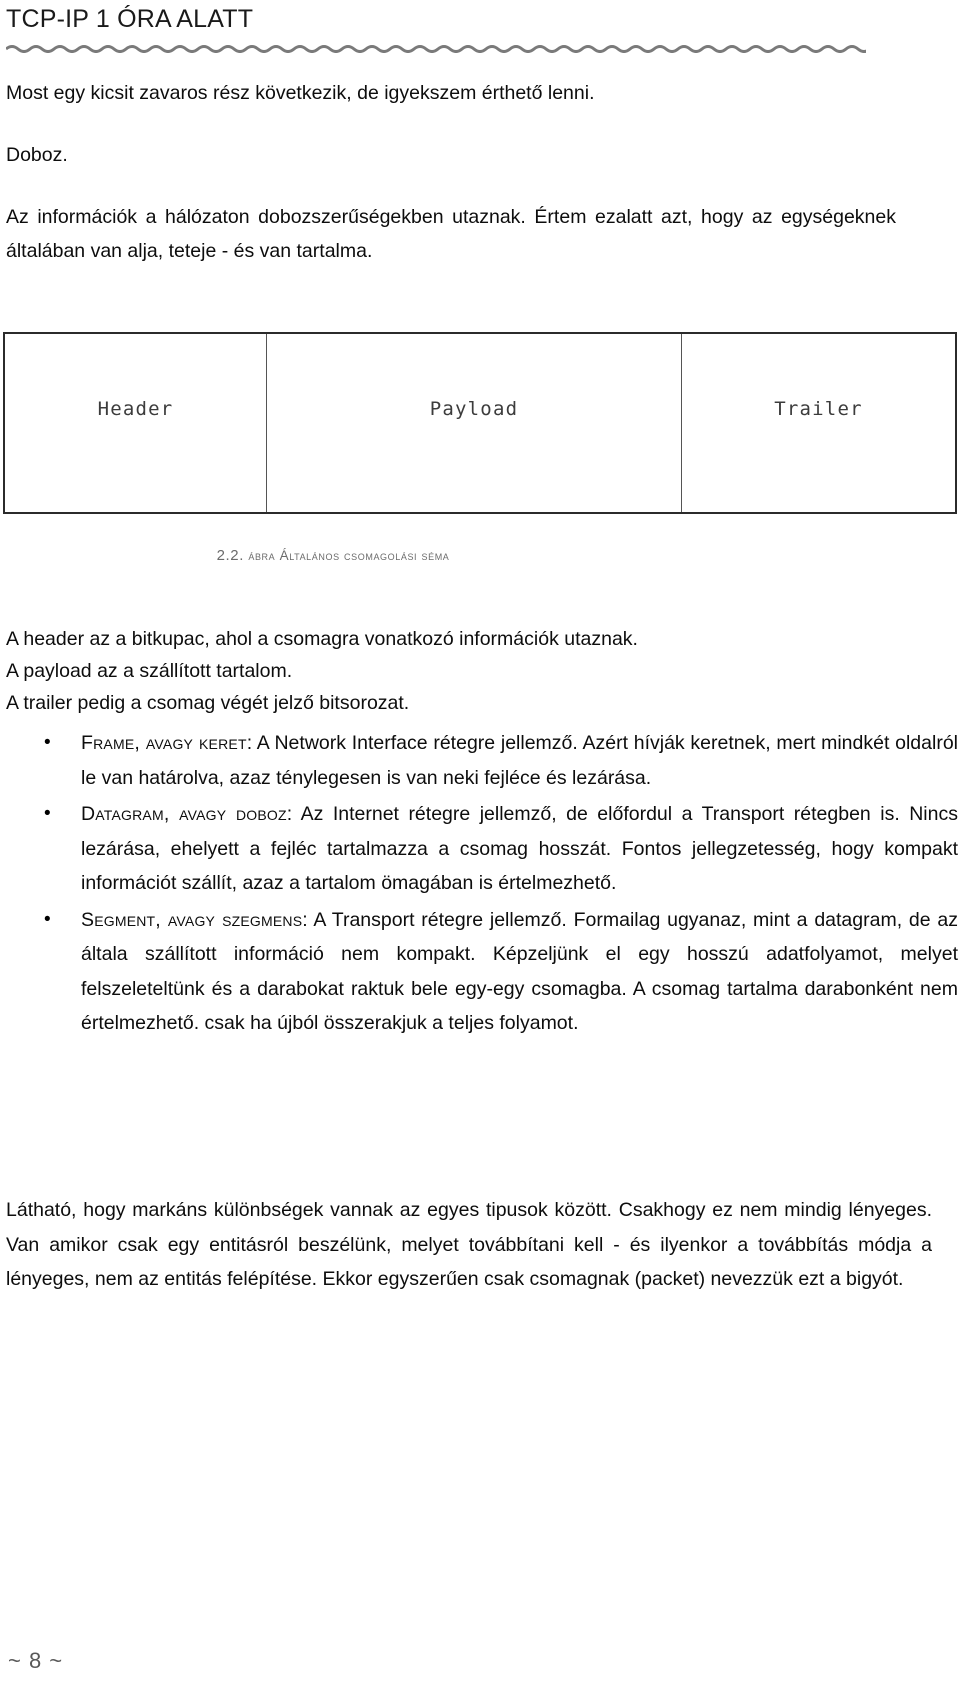 This screenshot has width=960, height=1696. What do you see at coordinates (164, 743) in the screenshot?
I see `term-frame: Frame, avagy keret` at bounding box center [164, 743].